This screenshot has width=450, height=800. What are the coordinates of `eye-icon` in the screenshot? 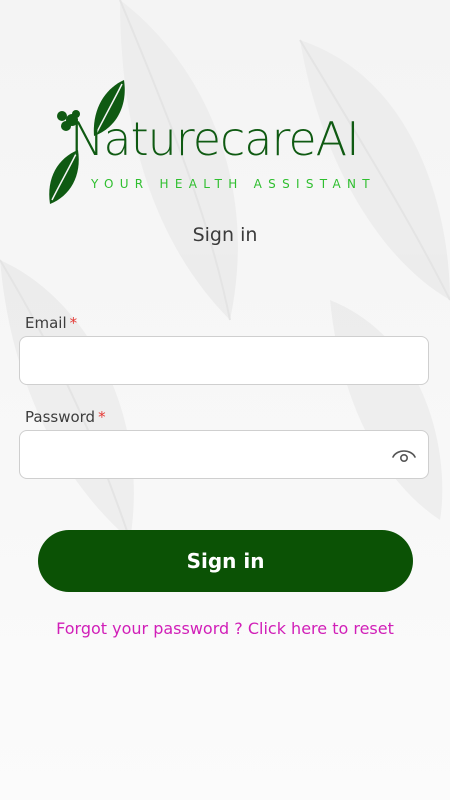 It's located at (404, 455).